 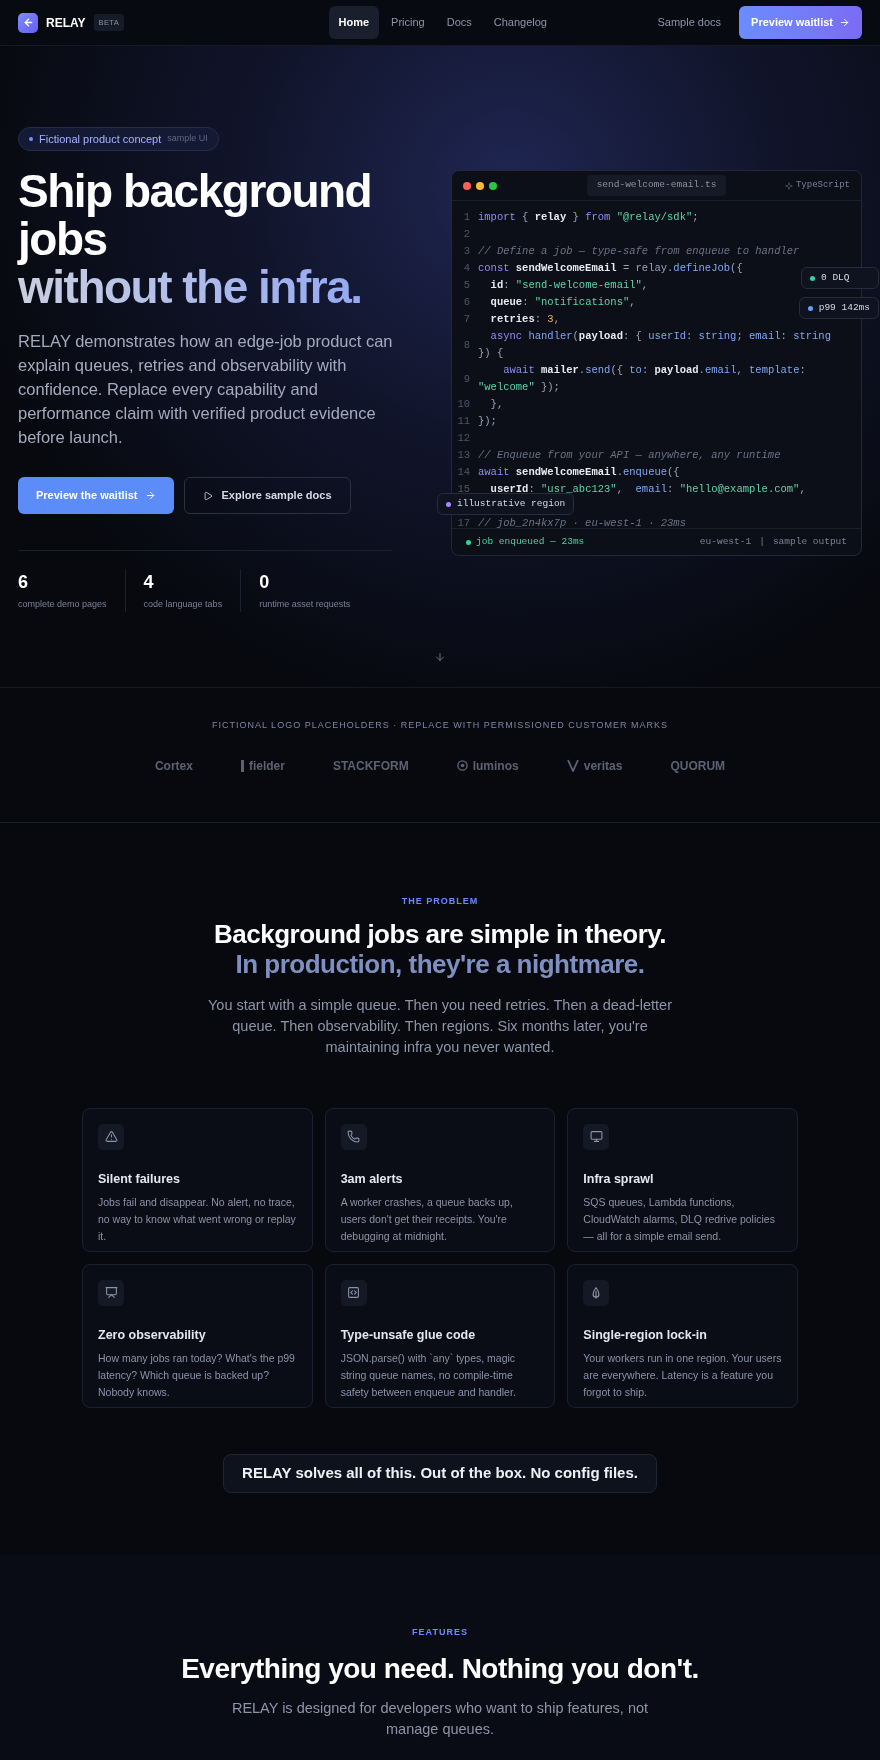 I want to click on code-line: async handler(payload: { userId: string; email: string }) {, so click(x=655, y=344).